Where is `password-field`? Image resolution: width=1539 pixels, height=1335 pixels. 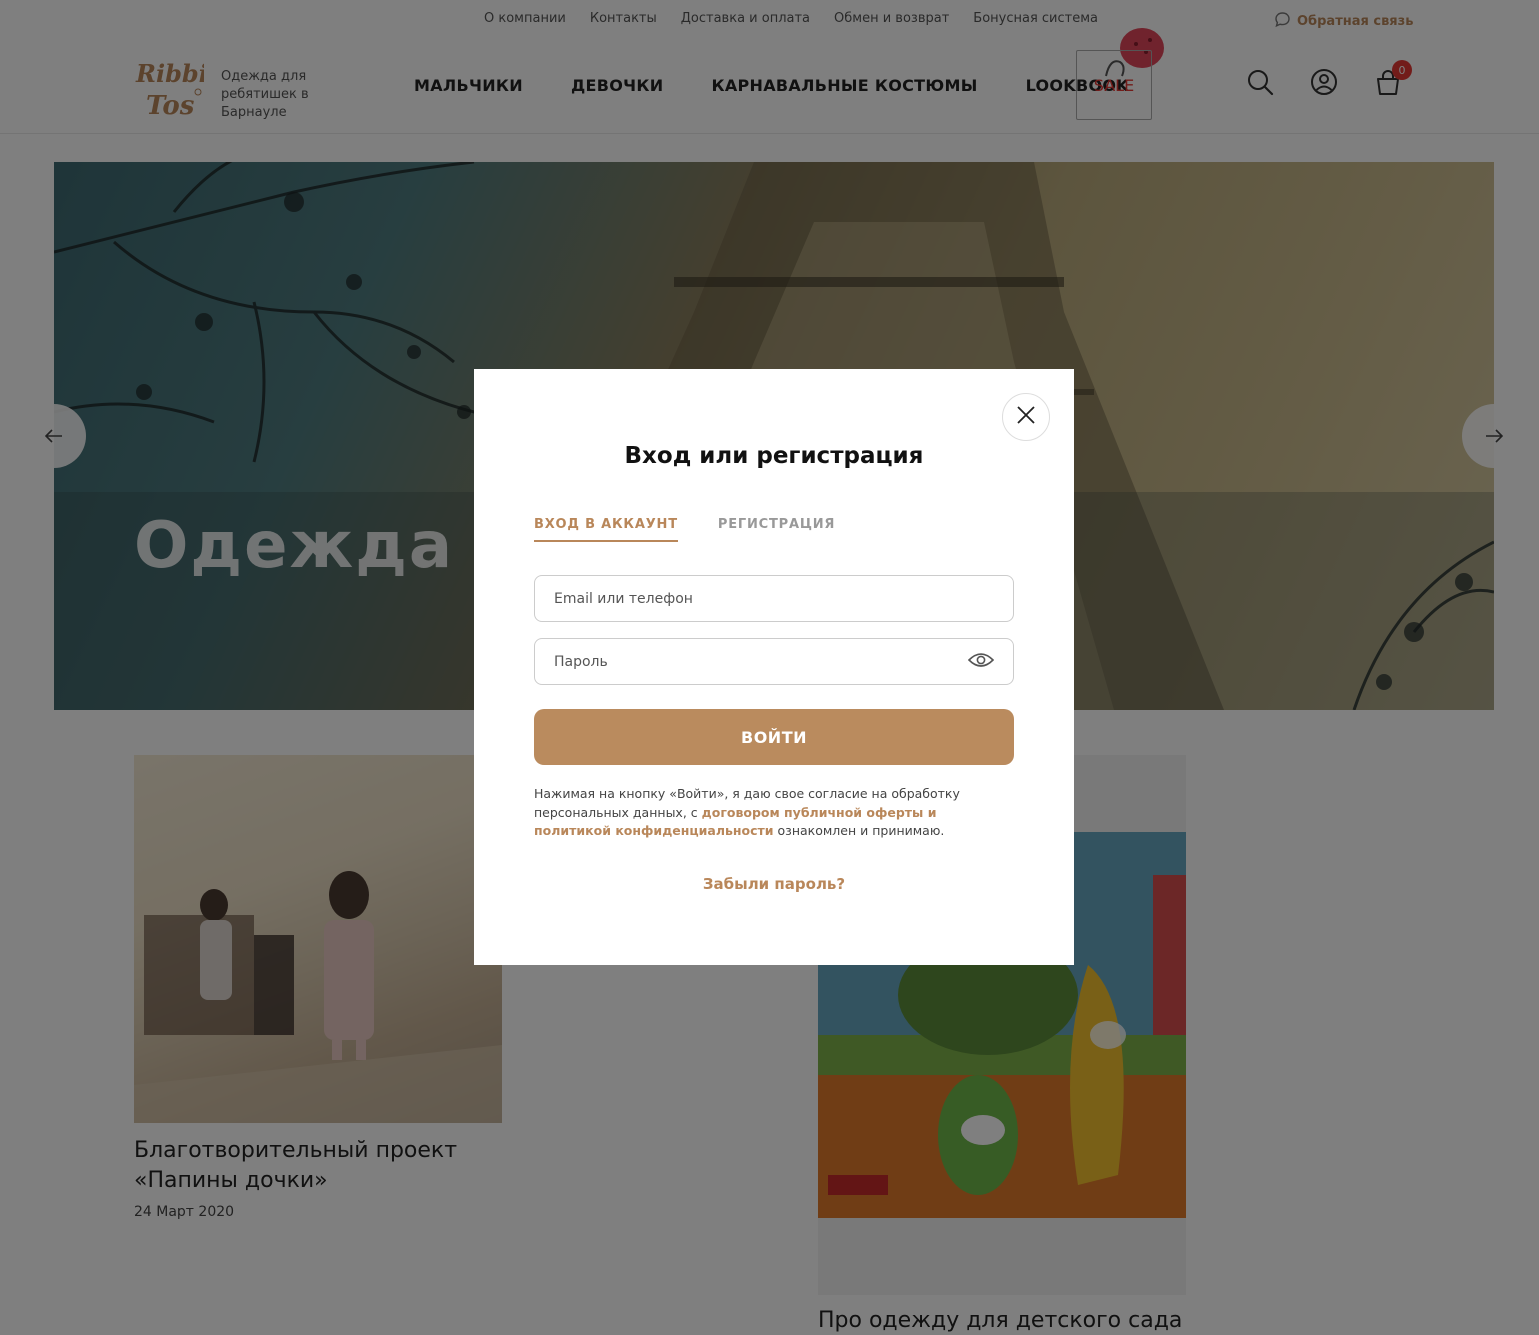 password-field is located at coordinates (774, 661).